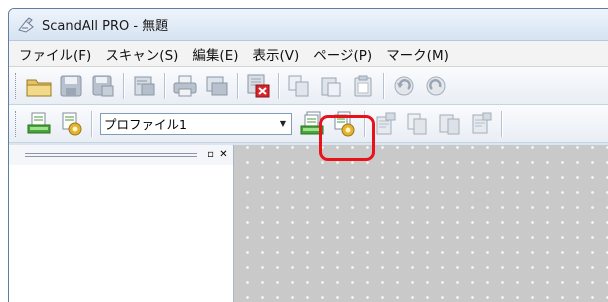 The width and height of the screenshot is (608, 302). Describe the element at coordinates (111, 155) in the screenshot. I see `pane-grip` at that location.